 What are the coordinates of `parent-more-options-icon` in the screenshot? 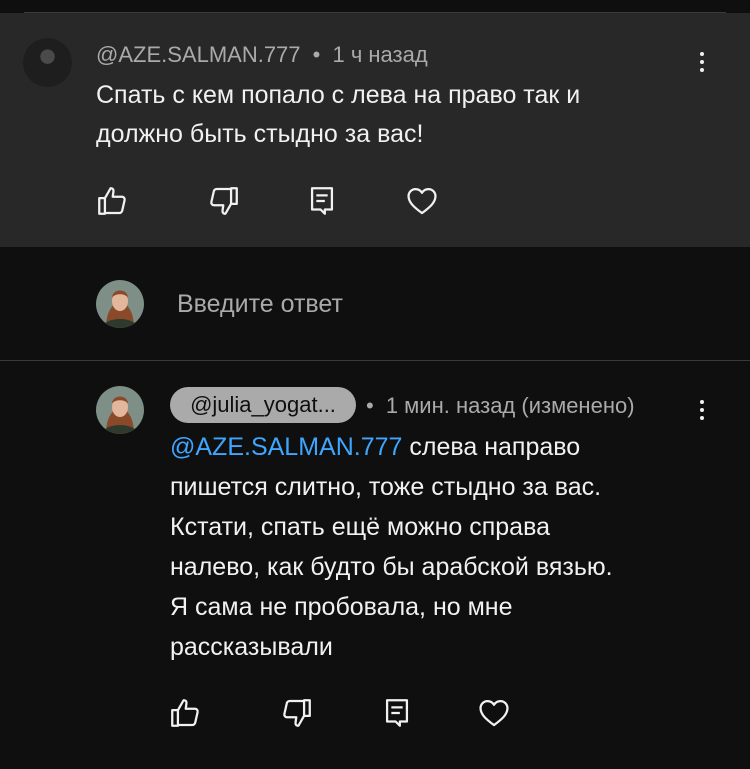 It's located at (702, 63).